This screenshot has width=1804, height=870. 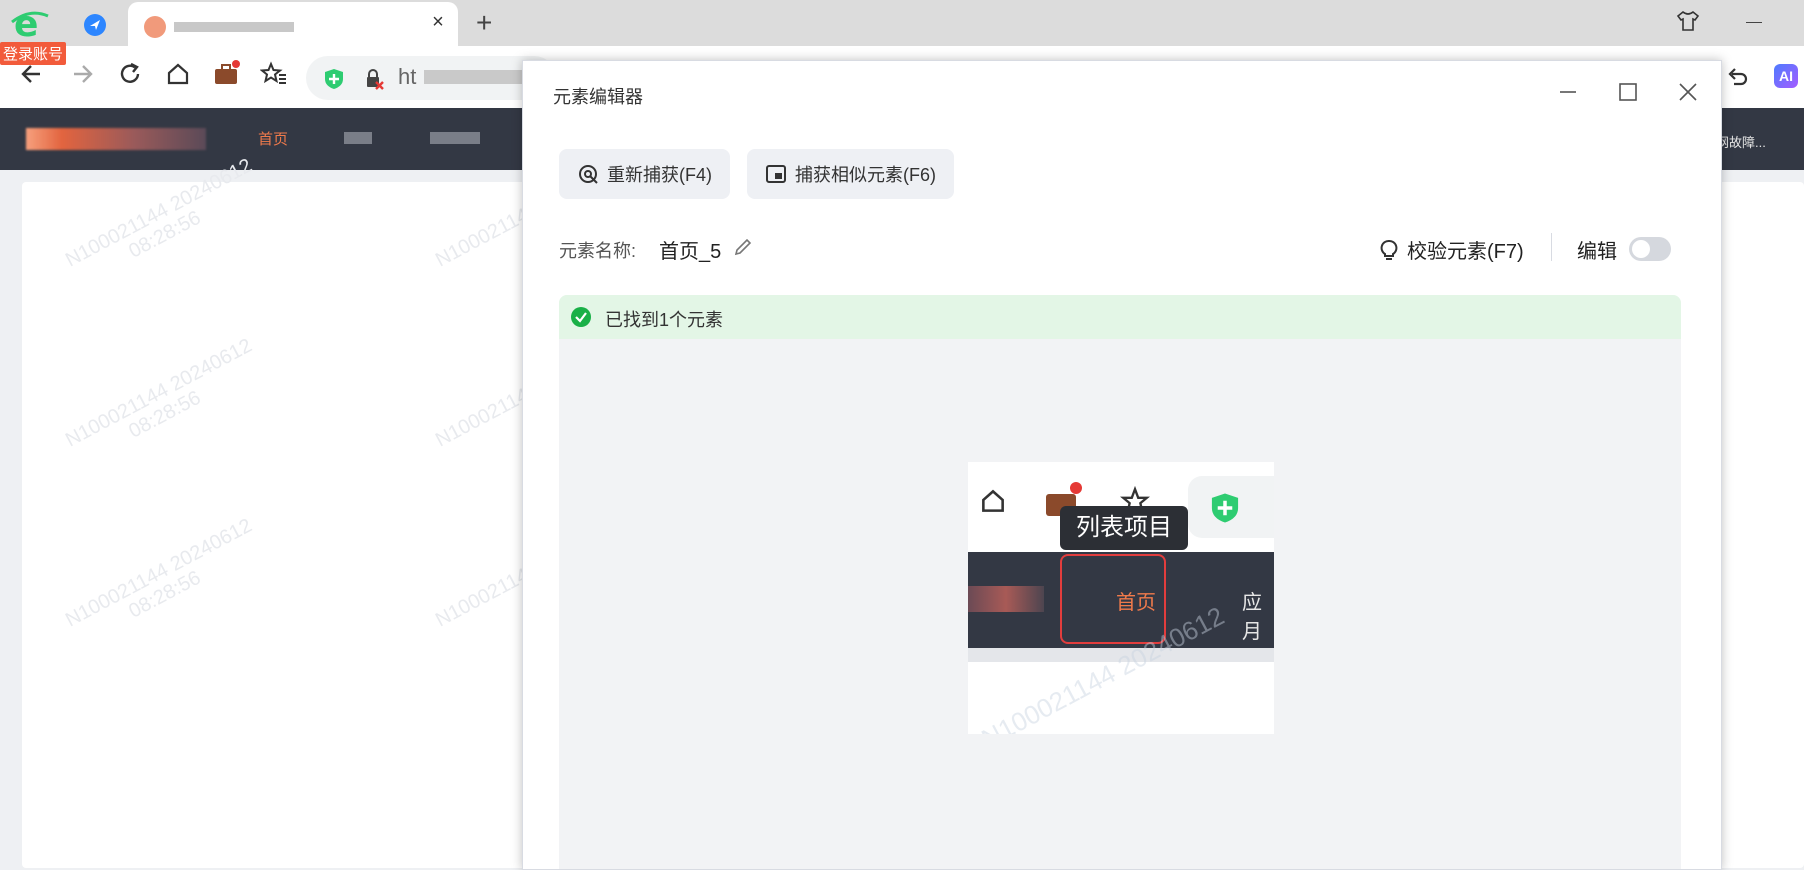 I want to click on lock-warning-icon, so click(x=374, y=79).